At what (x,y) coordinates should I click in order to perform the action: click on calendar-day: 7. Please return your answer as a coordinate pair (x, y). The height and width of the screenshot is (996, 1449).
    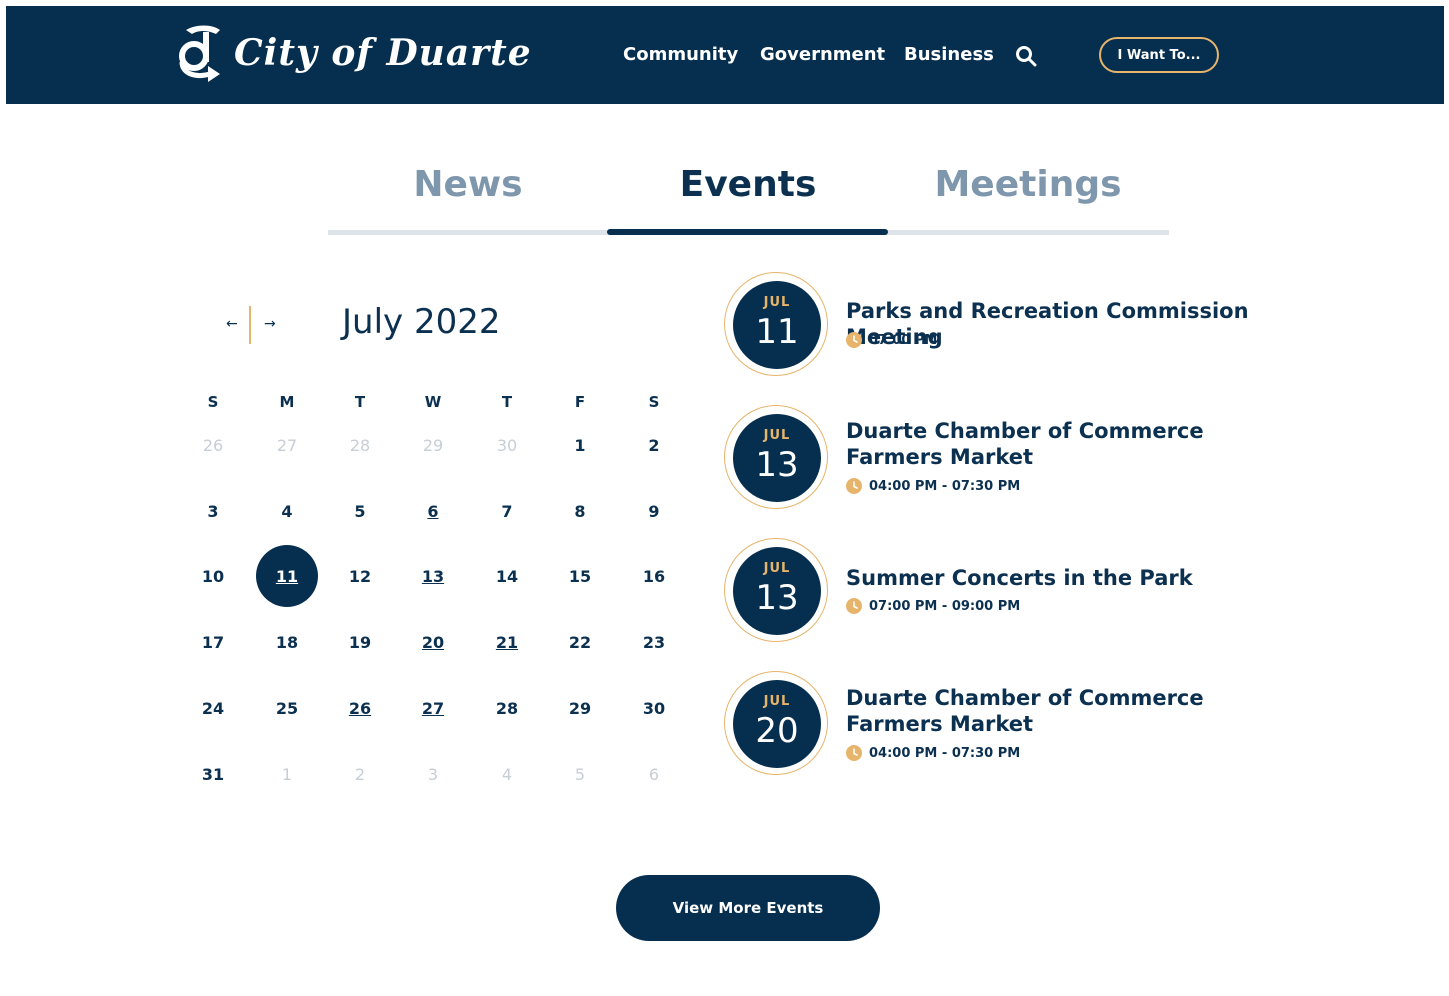
    Looking at the image, I should click on (507, 511).